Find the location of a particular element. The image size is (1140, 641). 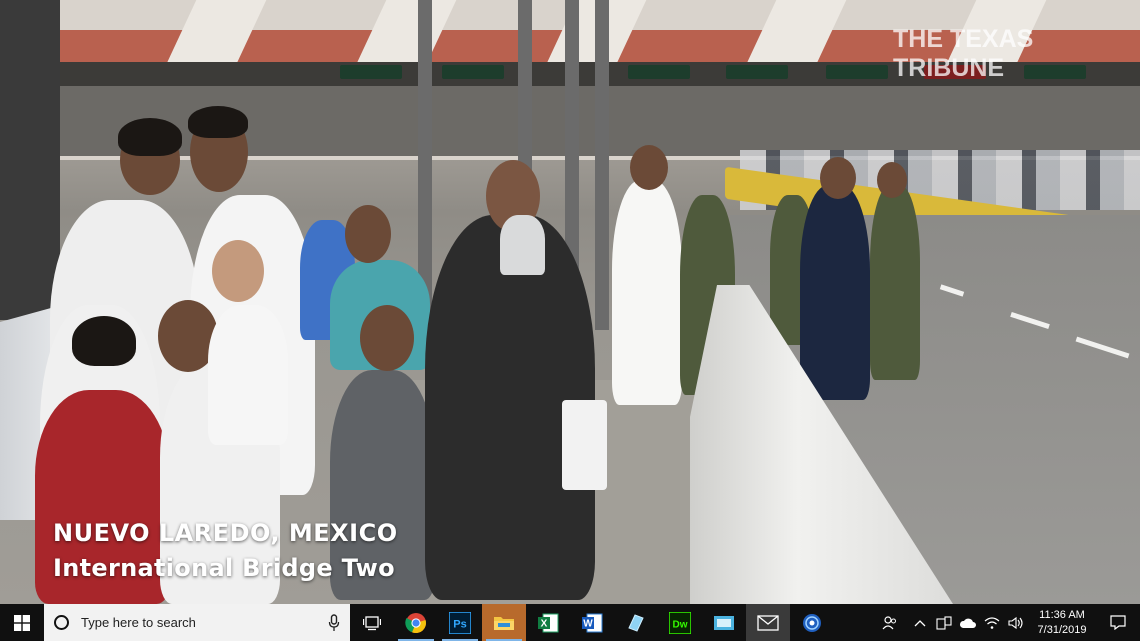

caption-place: International Bridge Two is located at coordinates (224, 568).